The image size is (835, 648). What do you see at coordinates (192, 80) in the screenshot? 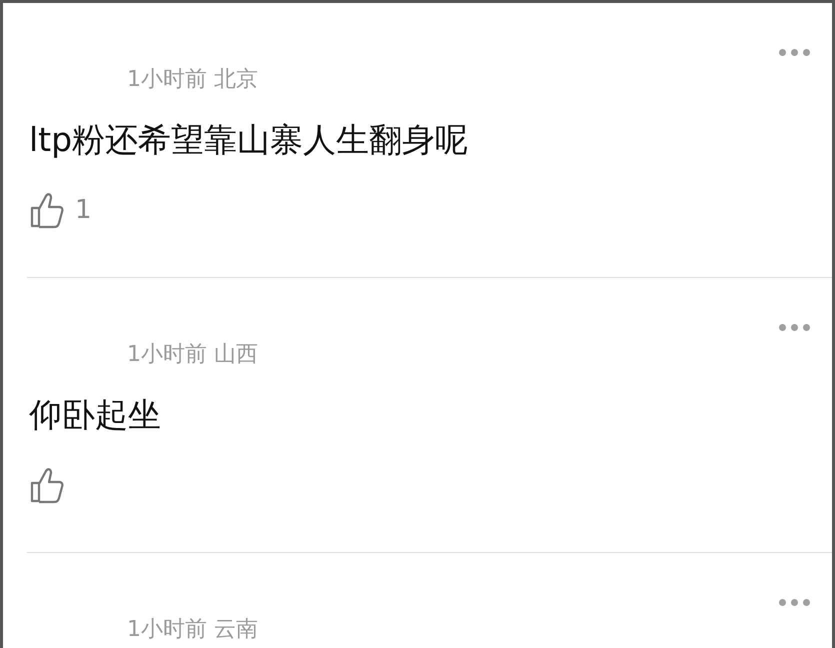
I see `comment-time-location: 1小时前 北京` at bounding box center [192, 80].